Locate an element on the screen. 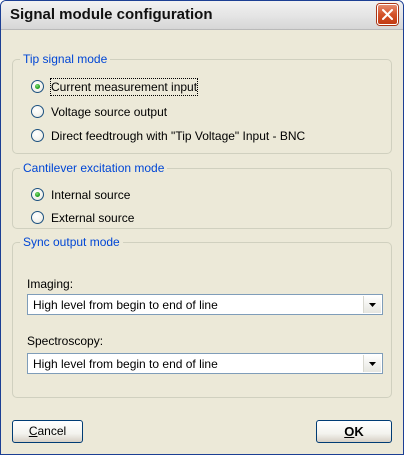 The height and width of the screenshot is (457, 406). imaging-dropdown-button is located at coordinates (372, 304).